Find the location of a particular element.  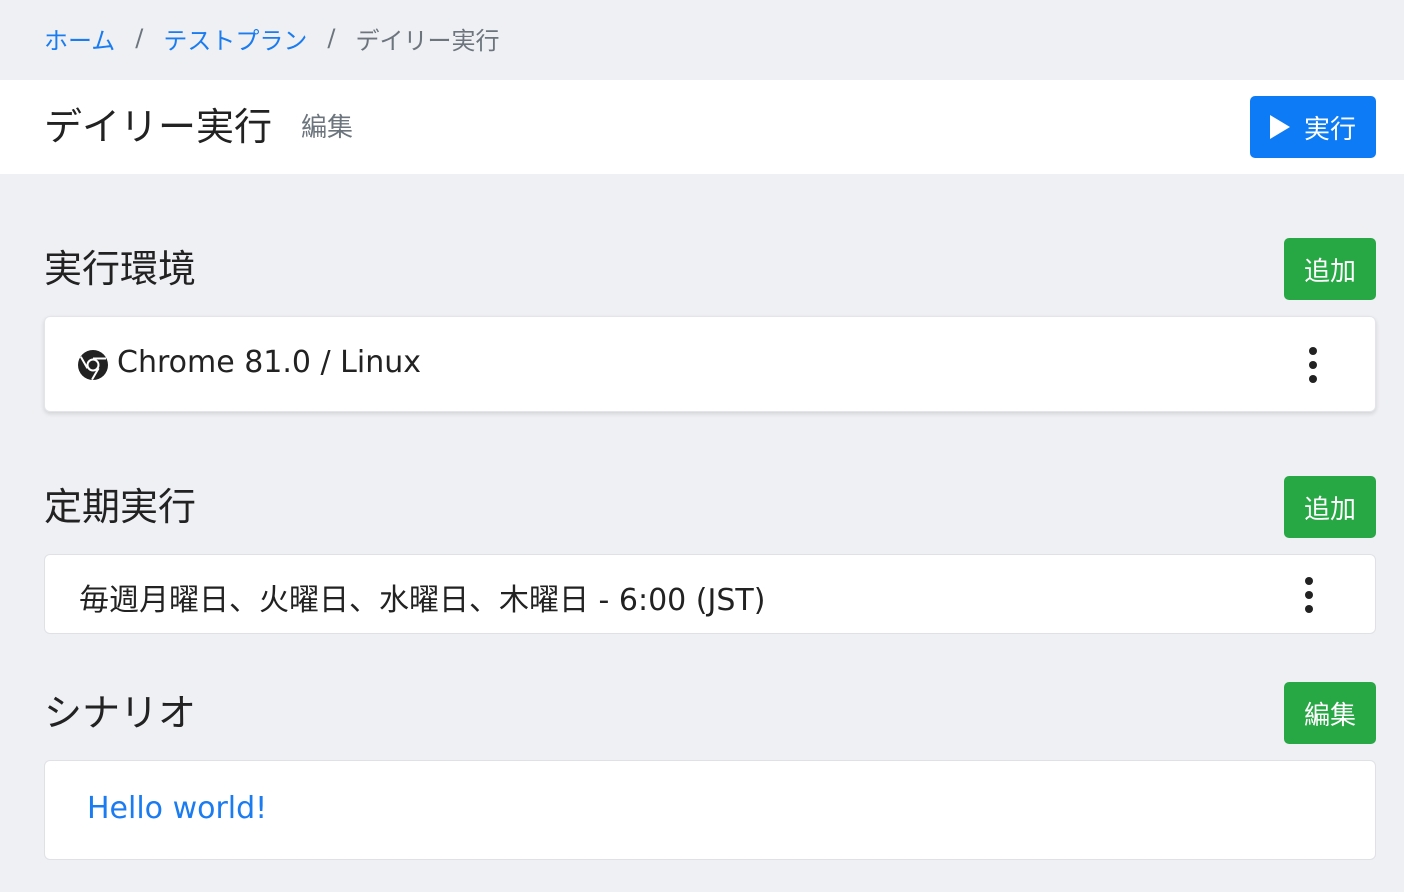

page-title: デイリー実行 is located at coordinates (158, 127).